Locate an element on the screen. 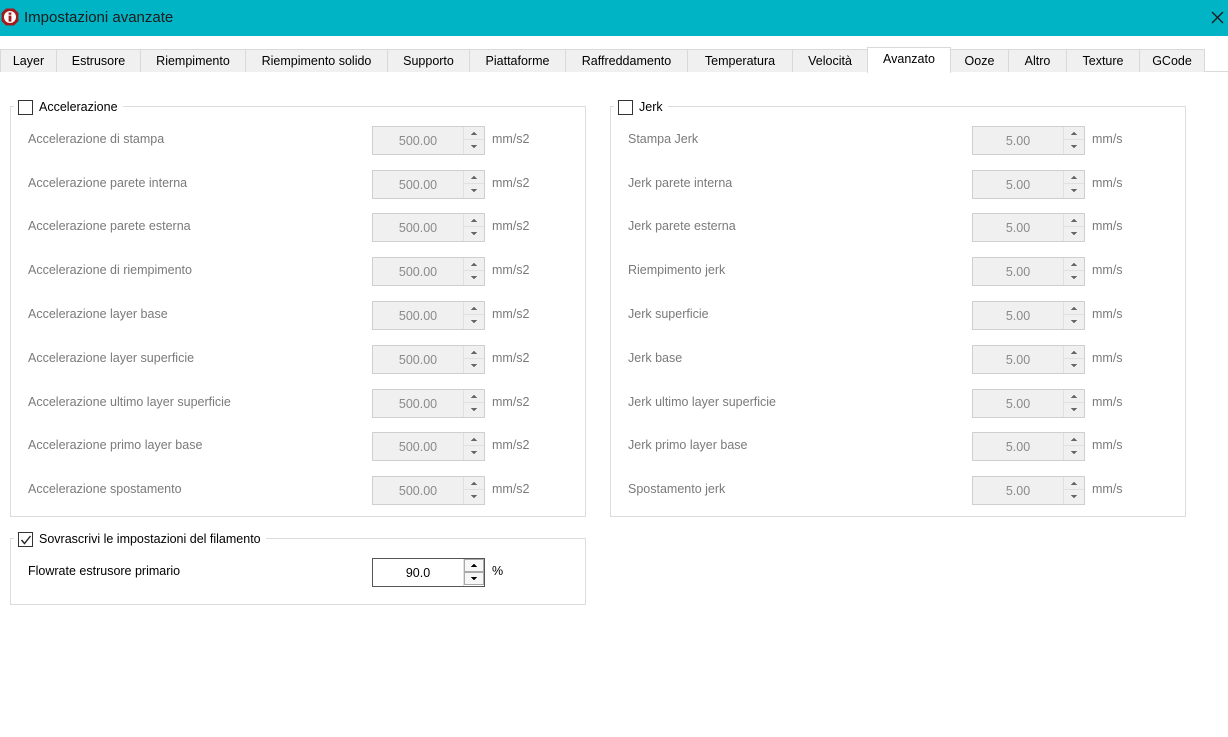  tab-piattaforme: Piattaforme is located at coordinates (518, 60).